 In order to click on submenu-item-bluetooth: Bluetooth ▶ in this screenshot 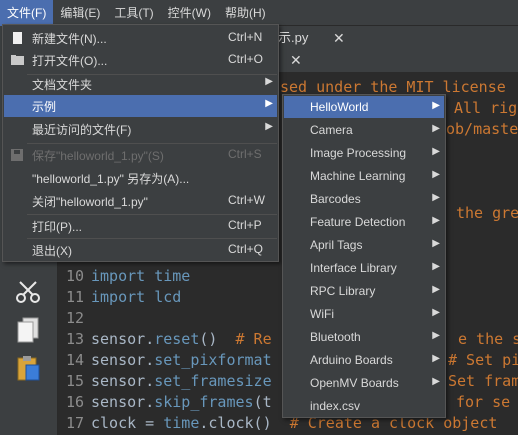, I will do `click(364, 337)`.